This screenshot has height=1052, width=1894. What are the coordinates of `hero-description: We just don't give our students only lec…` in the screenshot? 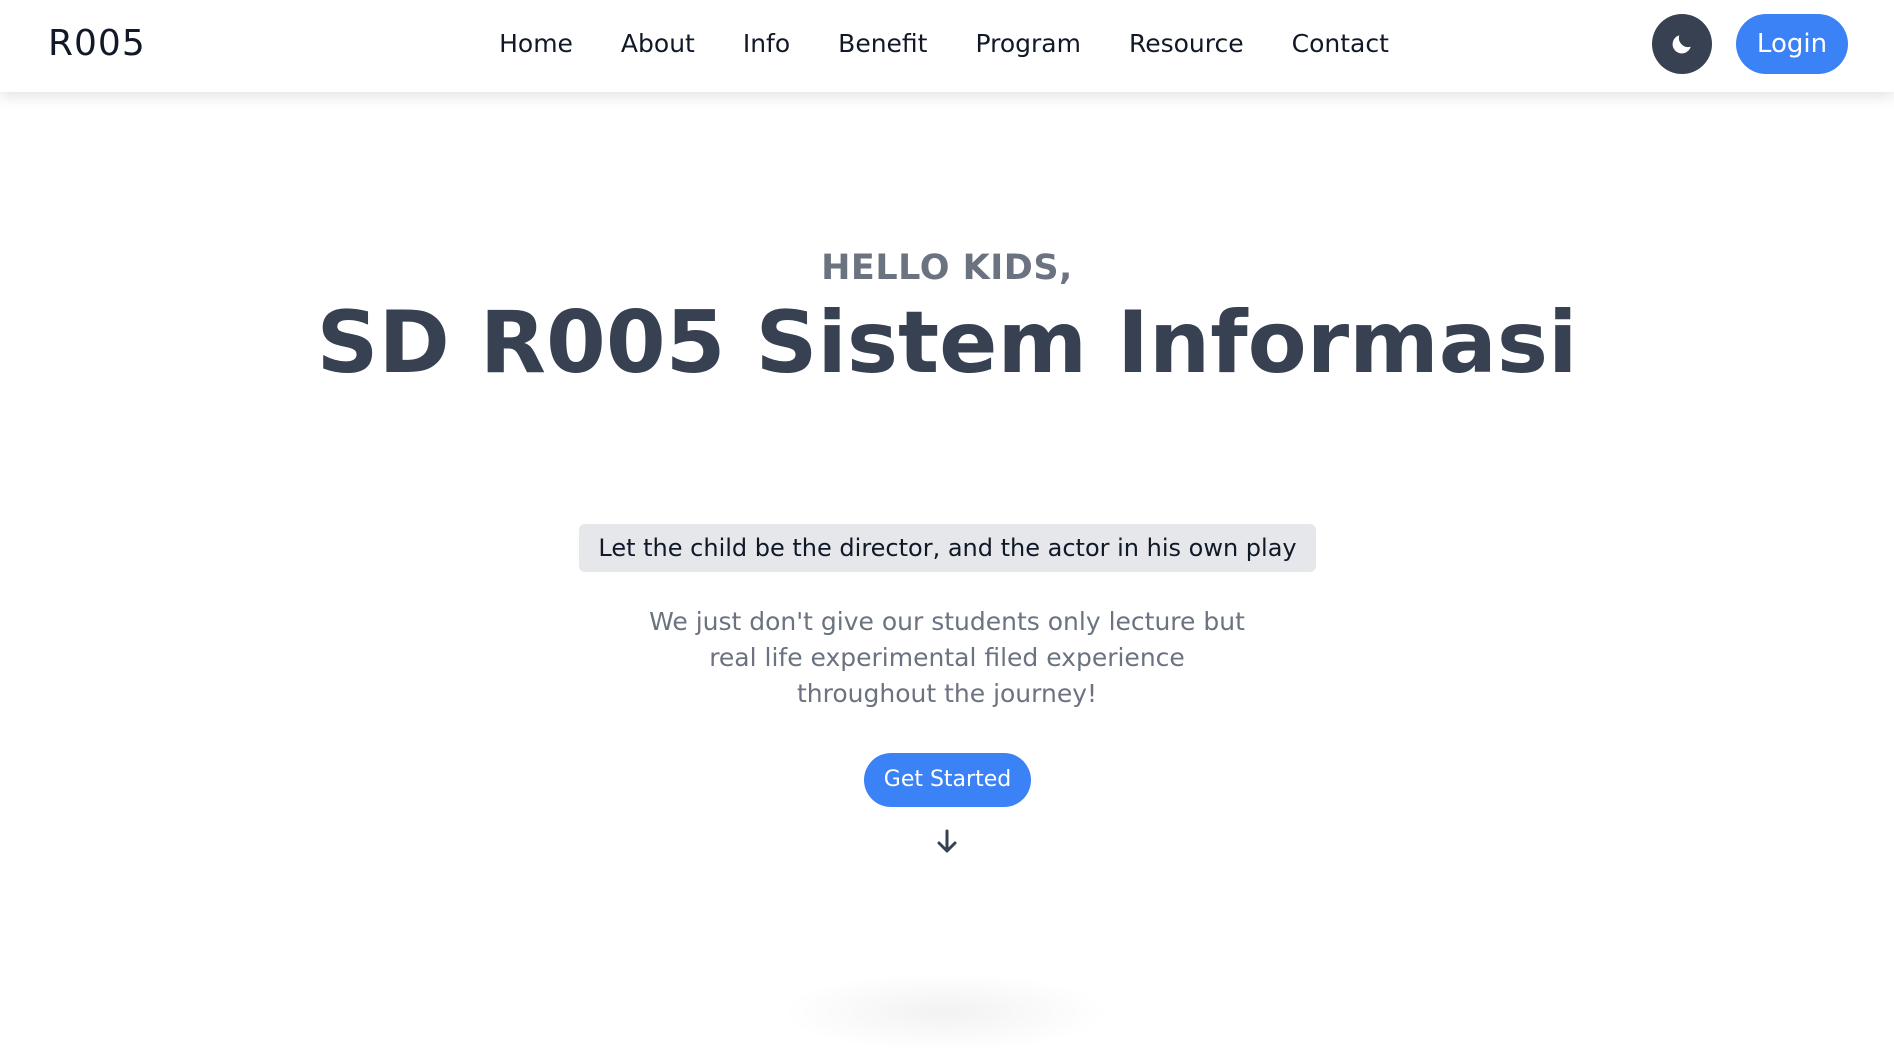 It's located at (947, 657).